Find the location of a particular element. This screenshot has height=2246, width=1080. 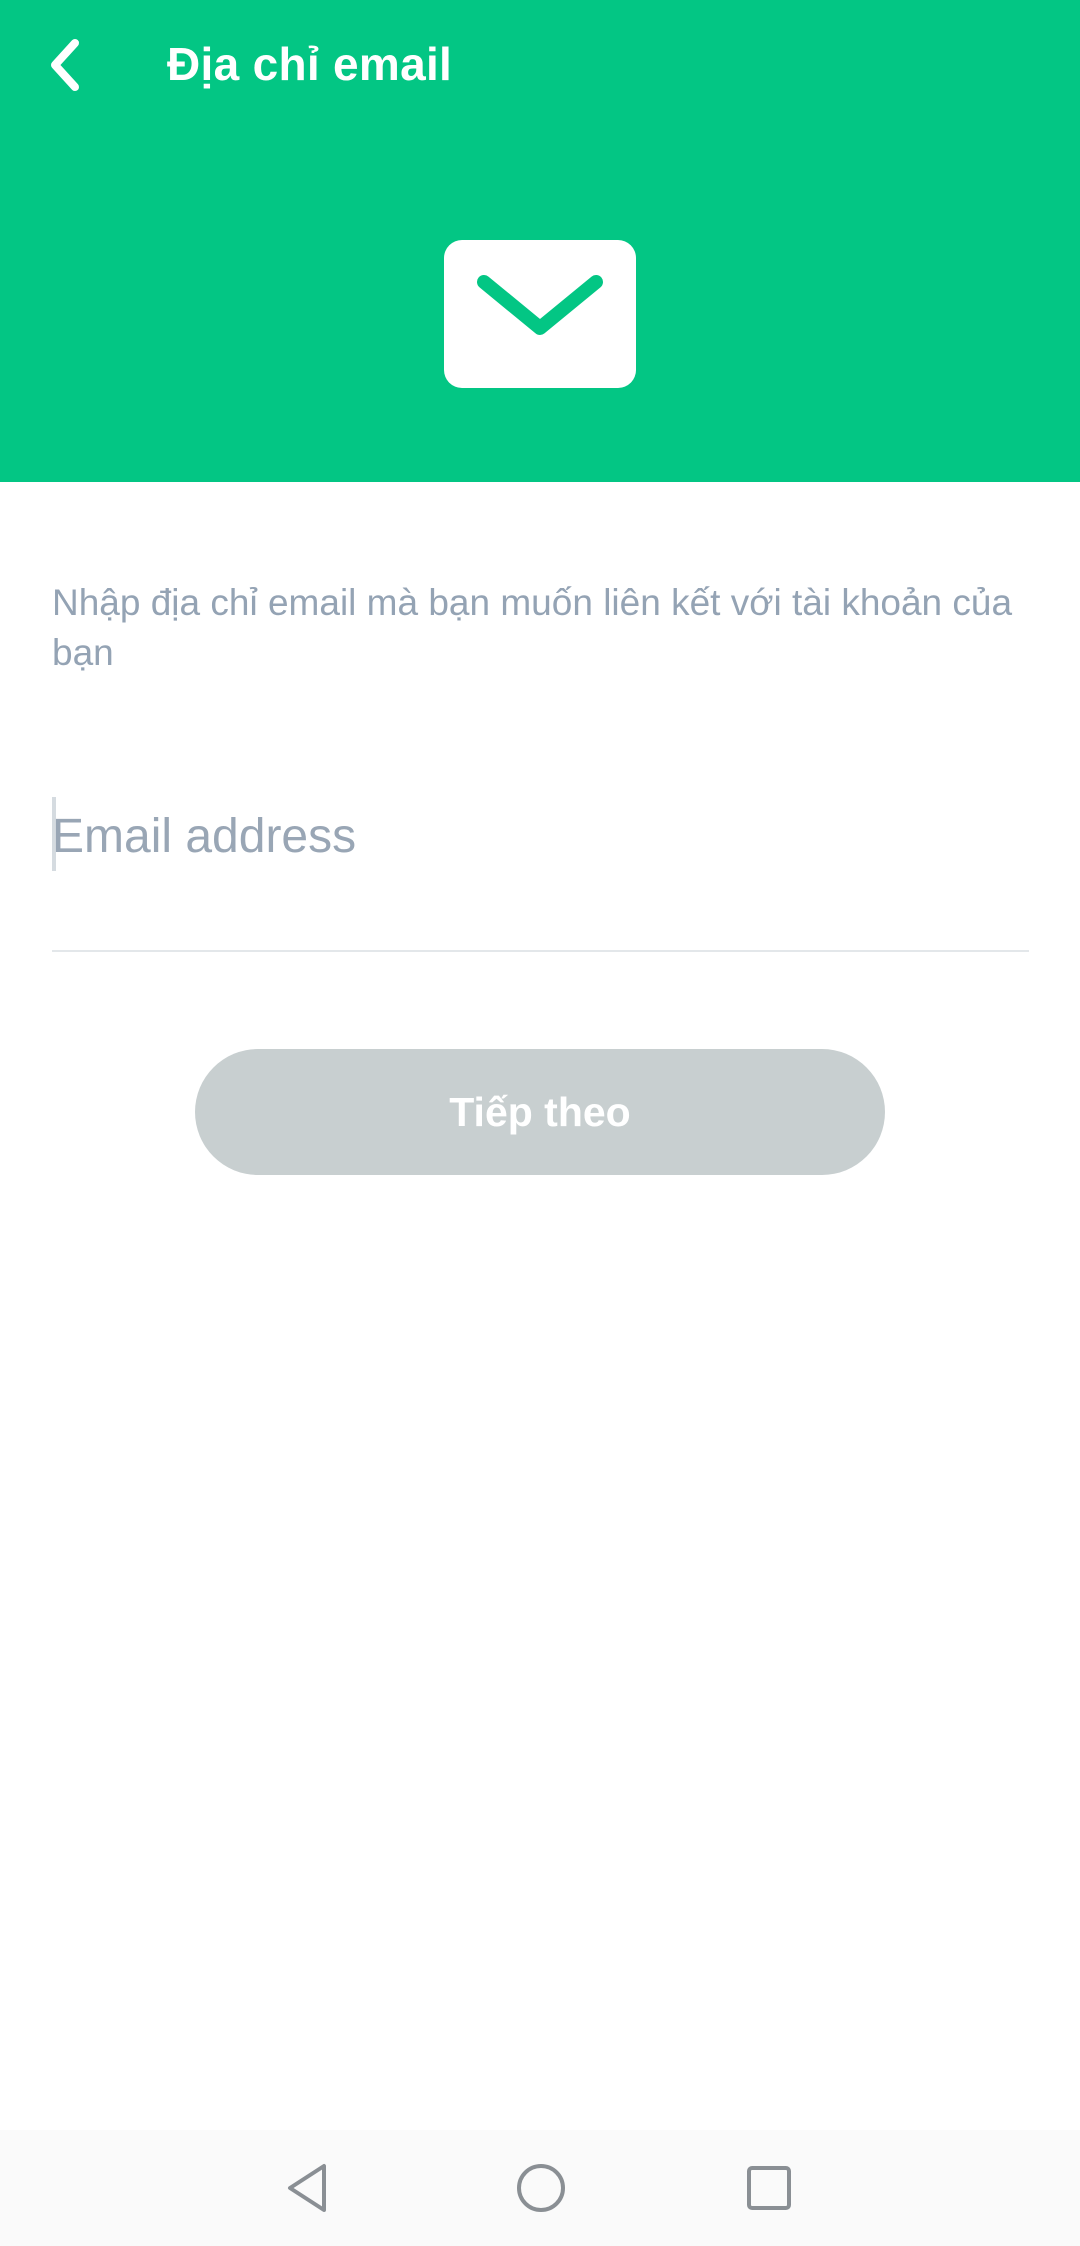

nav-back-icon is located at coordinates (307, 2188).